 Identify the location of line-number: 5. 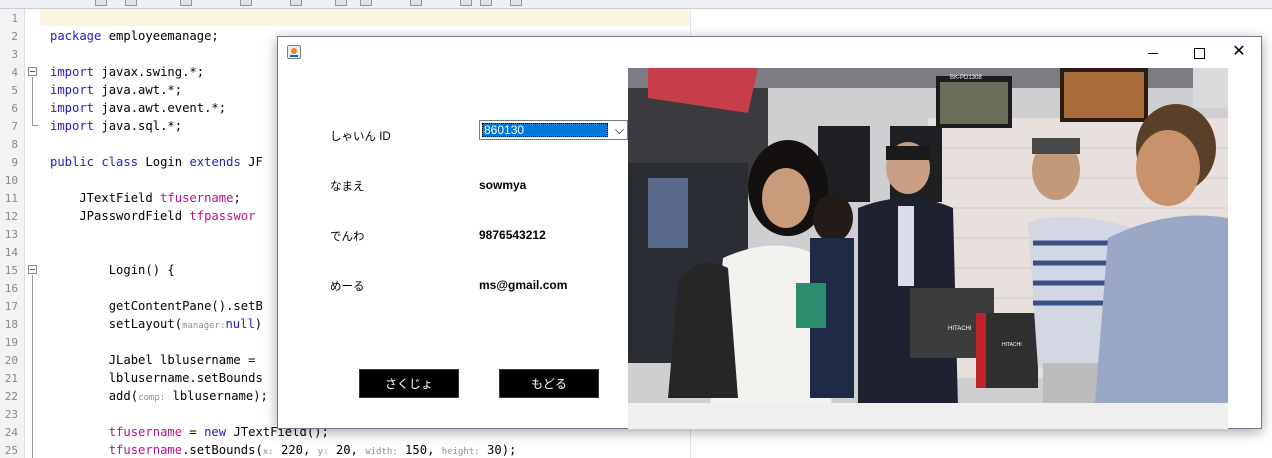
(14, 90).